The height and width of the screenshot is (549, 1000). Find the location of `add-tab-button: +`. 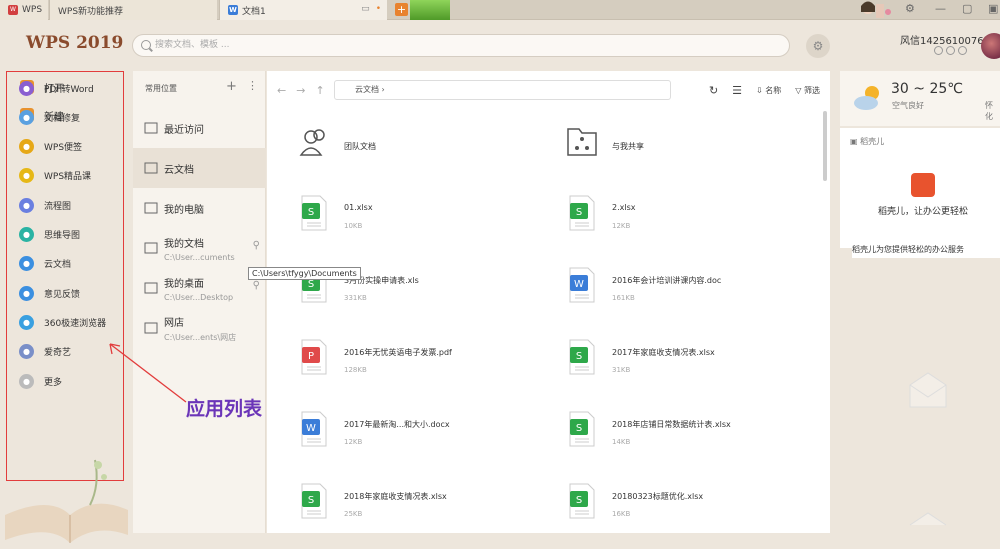

add-tab-button: + is located at coordinates (401, 9).